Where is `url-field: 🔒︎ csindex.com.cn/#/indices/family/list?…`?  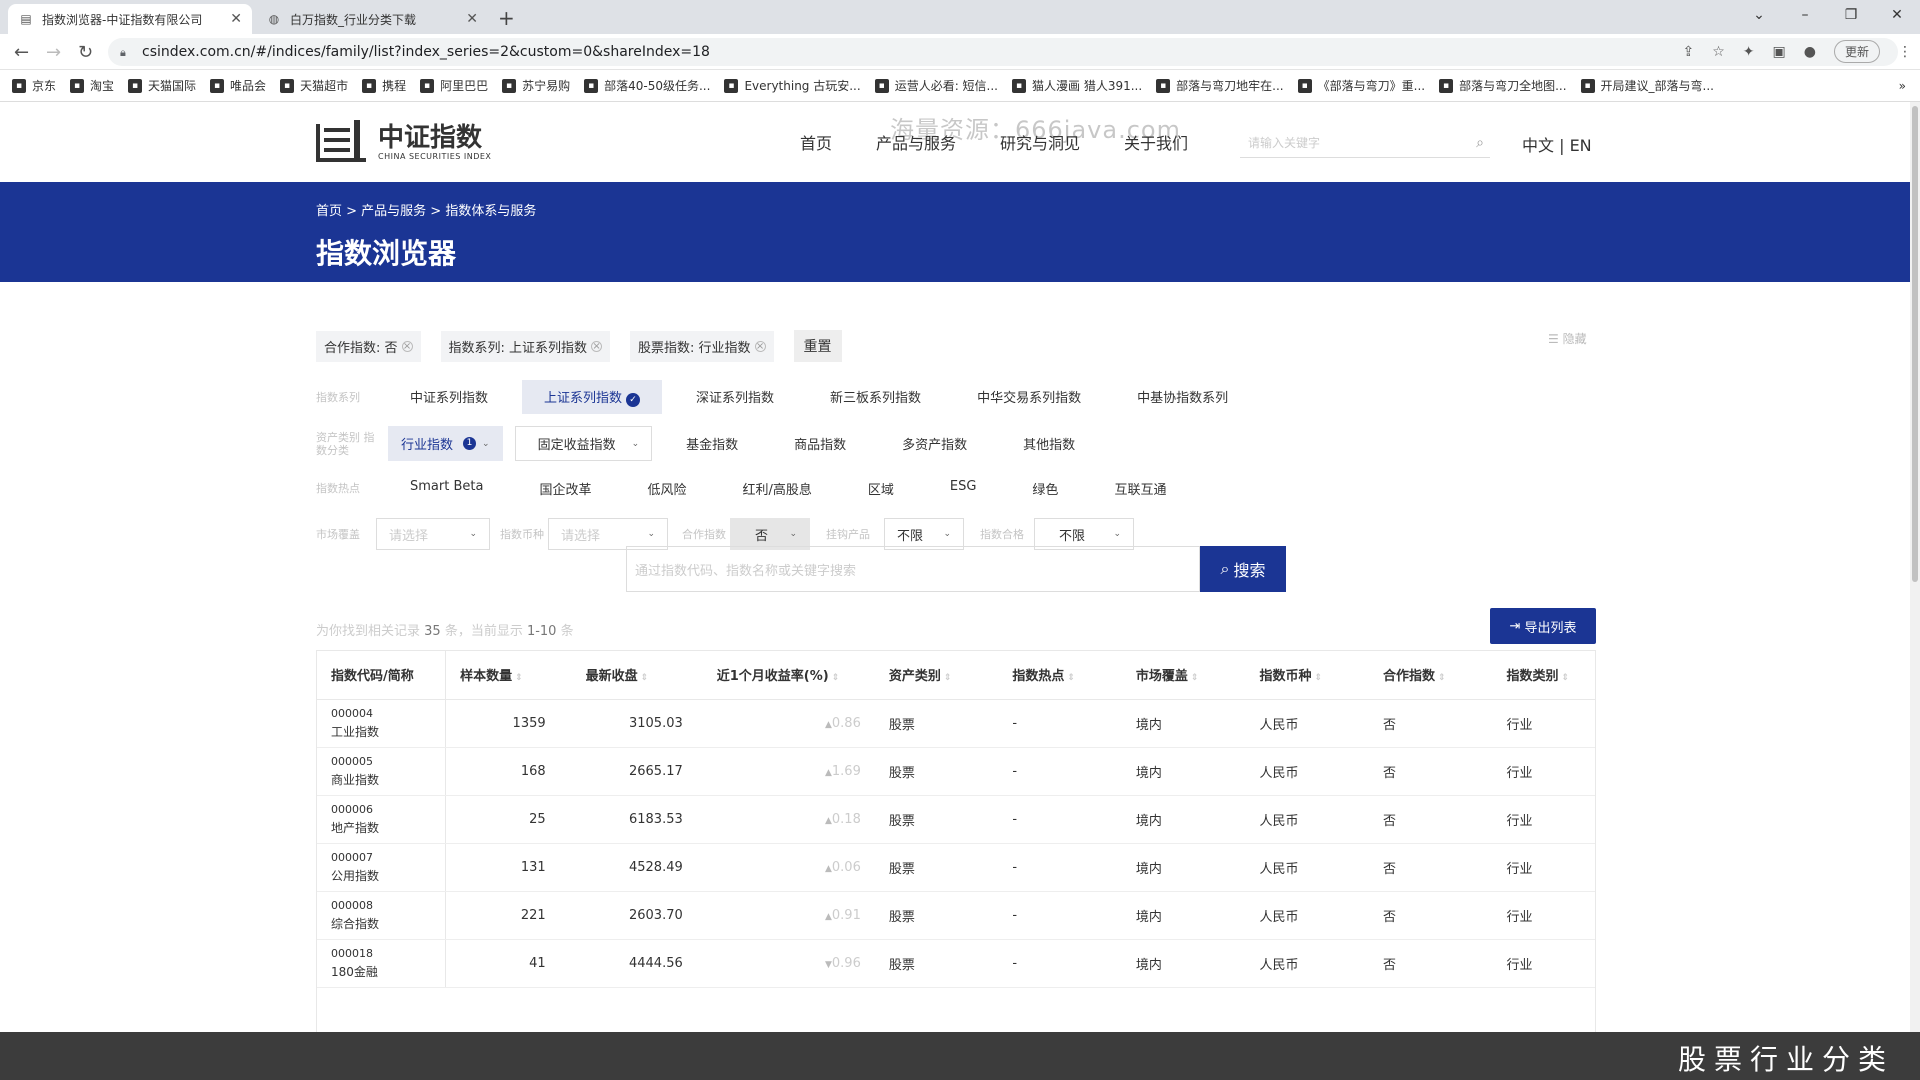 url-field: 🔒︎ csindex.com.cn/#/indices/family/list?… is located at coordinates (1003, 52).